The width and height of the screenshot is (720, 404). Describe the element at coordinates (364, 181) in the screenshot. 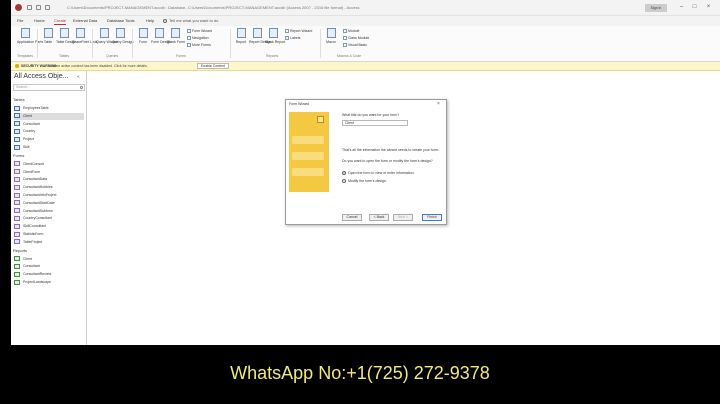

I see `modify-design-option: Modify the form's design.` at that location.